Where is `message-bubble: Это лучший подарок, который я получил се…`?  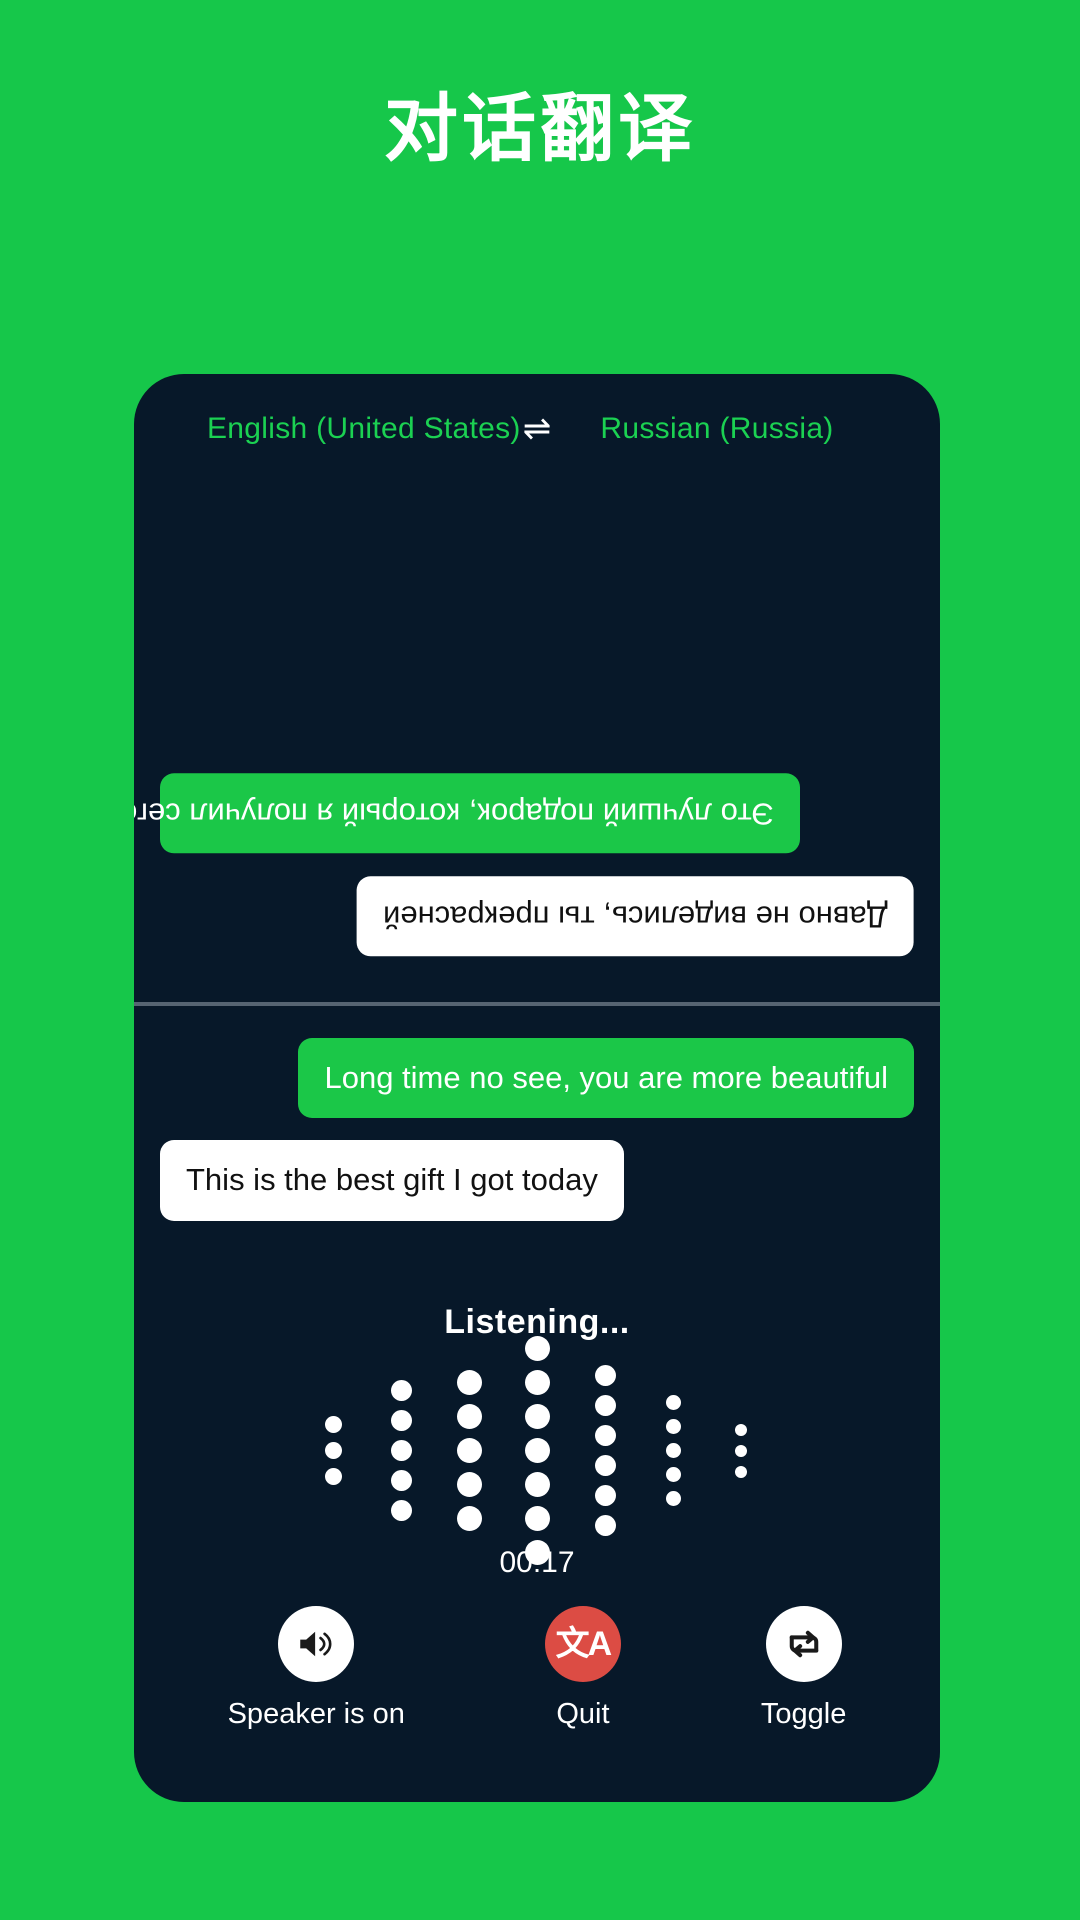
message-bubble: Это лучший подарок, который я получил се… is located at coordinates (467, 813).